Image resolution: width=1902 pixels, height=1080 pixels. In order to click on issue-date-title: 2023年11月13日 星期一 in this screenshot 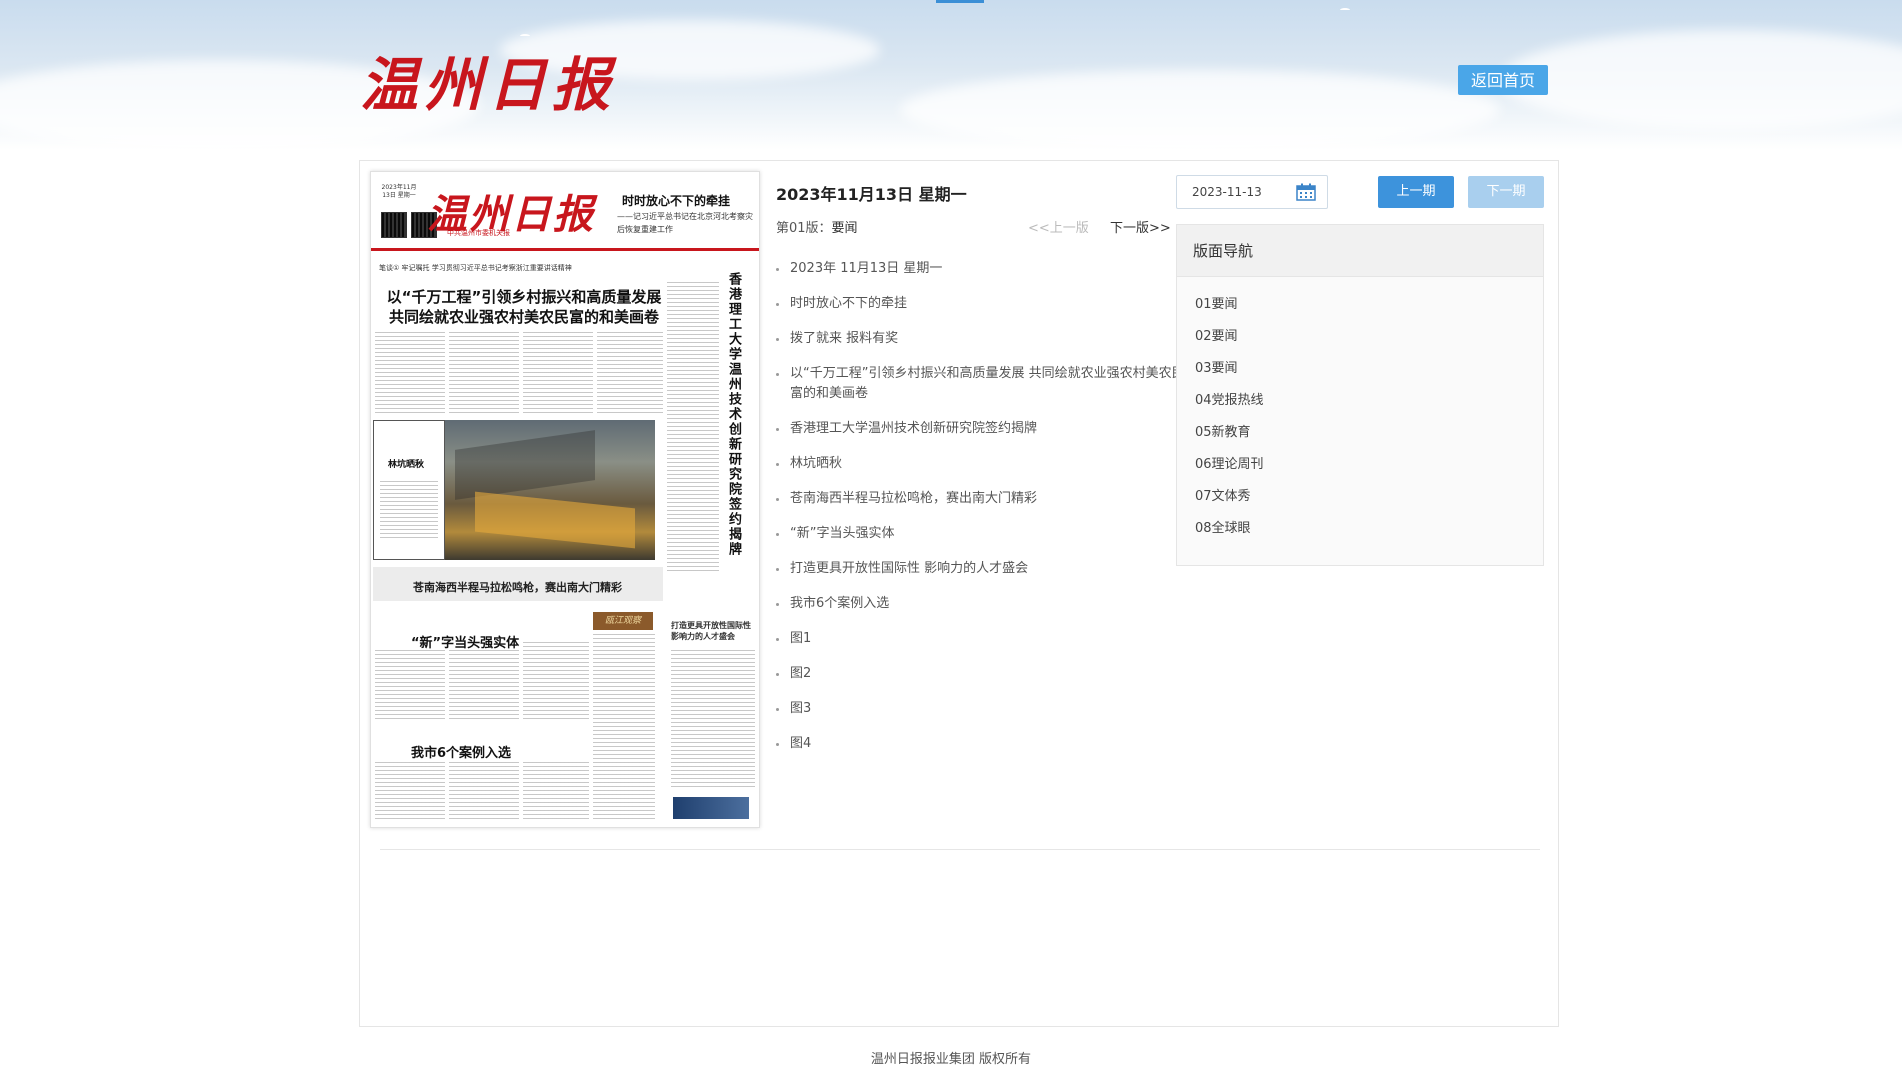, I will do `click(871, 194)`.